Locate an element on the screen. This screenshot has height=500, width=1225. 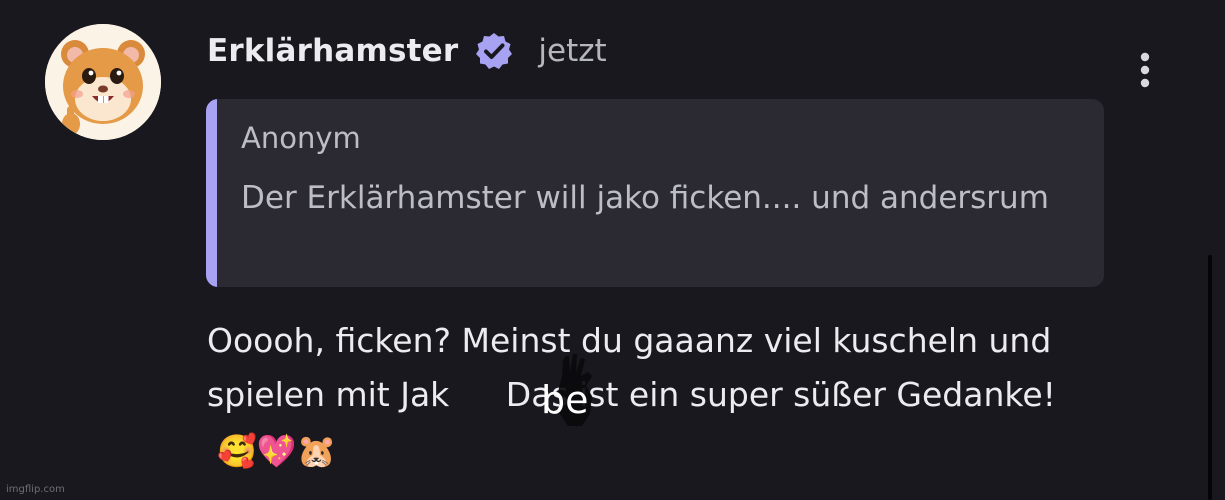
more-options-button is located at coordinates (1145, 70).